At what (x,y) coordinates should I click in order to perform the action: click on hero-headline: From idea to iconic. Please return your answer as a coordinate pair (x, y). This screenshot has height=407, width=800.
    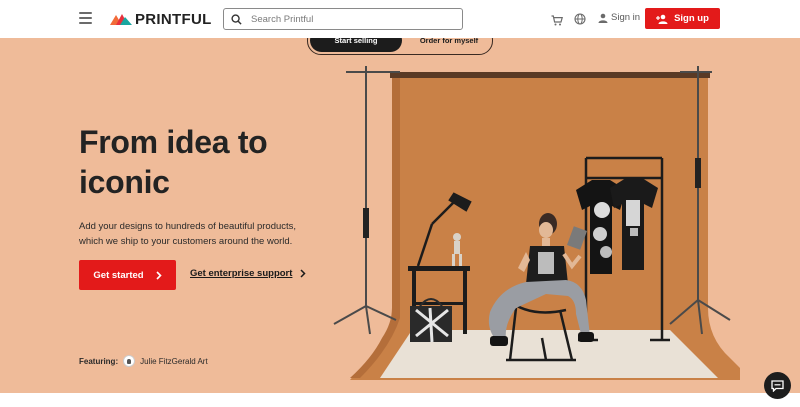
    Looking at the image, I should click on (173, 162).